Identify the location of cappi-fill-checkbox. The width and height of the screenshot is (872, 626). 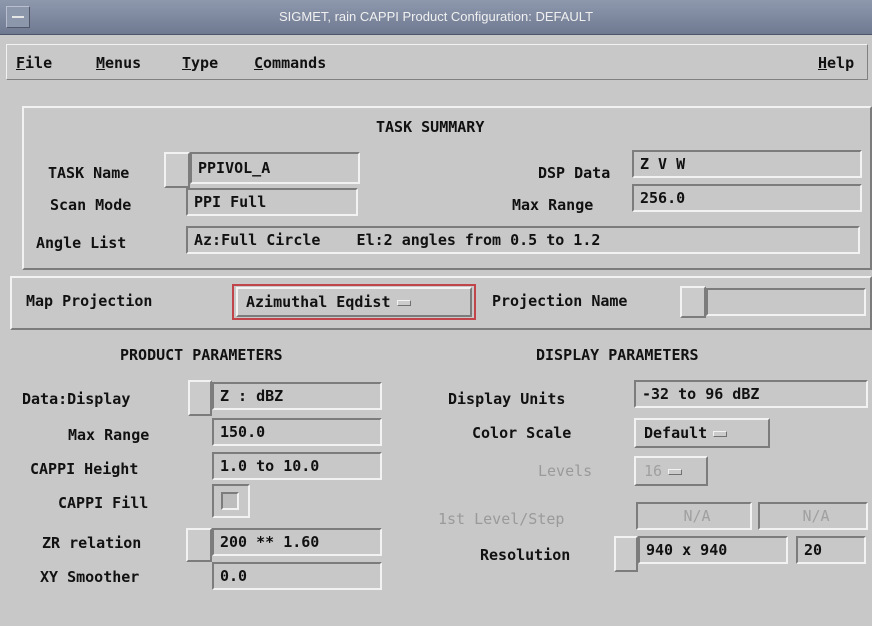
(230, 501).